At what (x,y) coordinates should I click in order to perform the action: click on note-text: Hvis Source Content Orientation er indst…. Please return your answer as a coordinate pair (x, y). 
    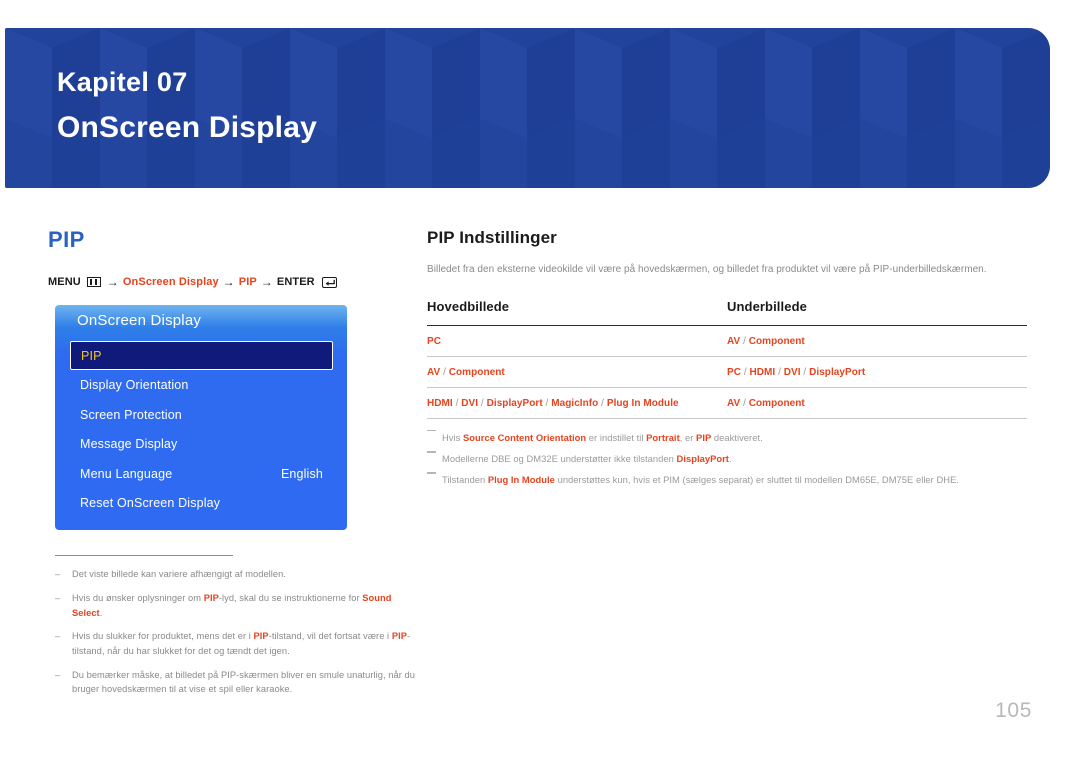
    Looking at the image, I should click on (602, 437).